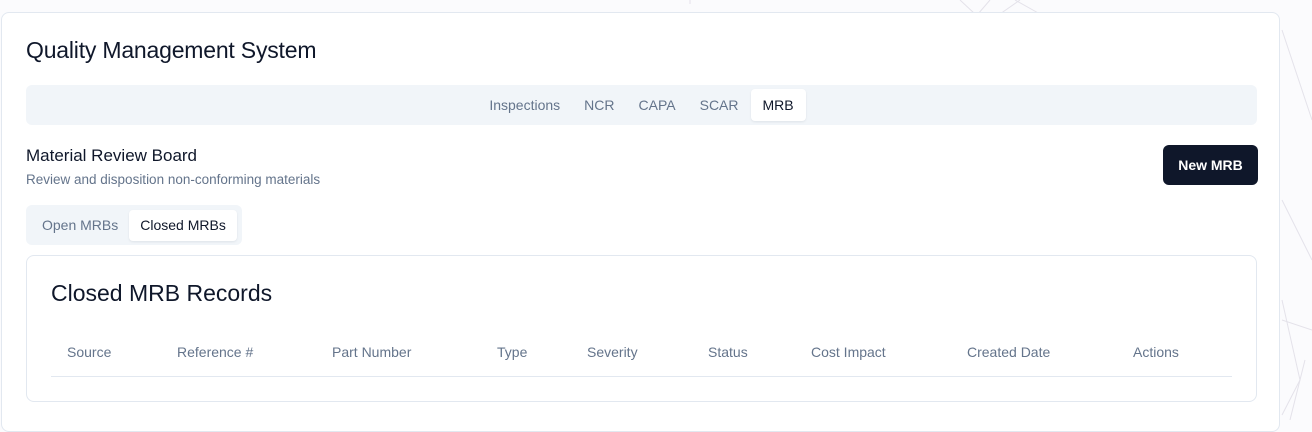 The width and height of the screenshot is (1312, 432). Describe the element at coordinates (848, 352) in the screenshot. I see `column-header-cost-impact: Cost Impact` at that location.